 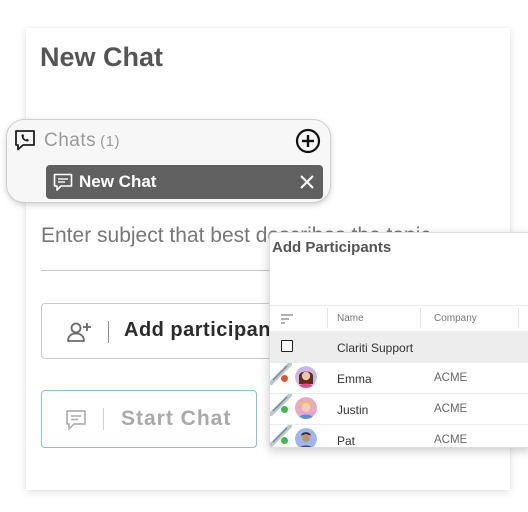 I want to click on participant-name: Justin, so click(x=353, y=410).